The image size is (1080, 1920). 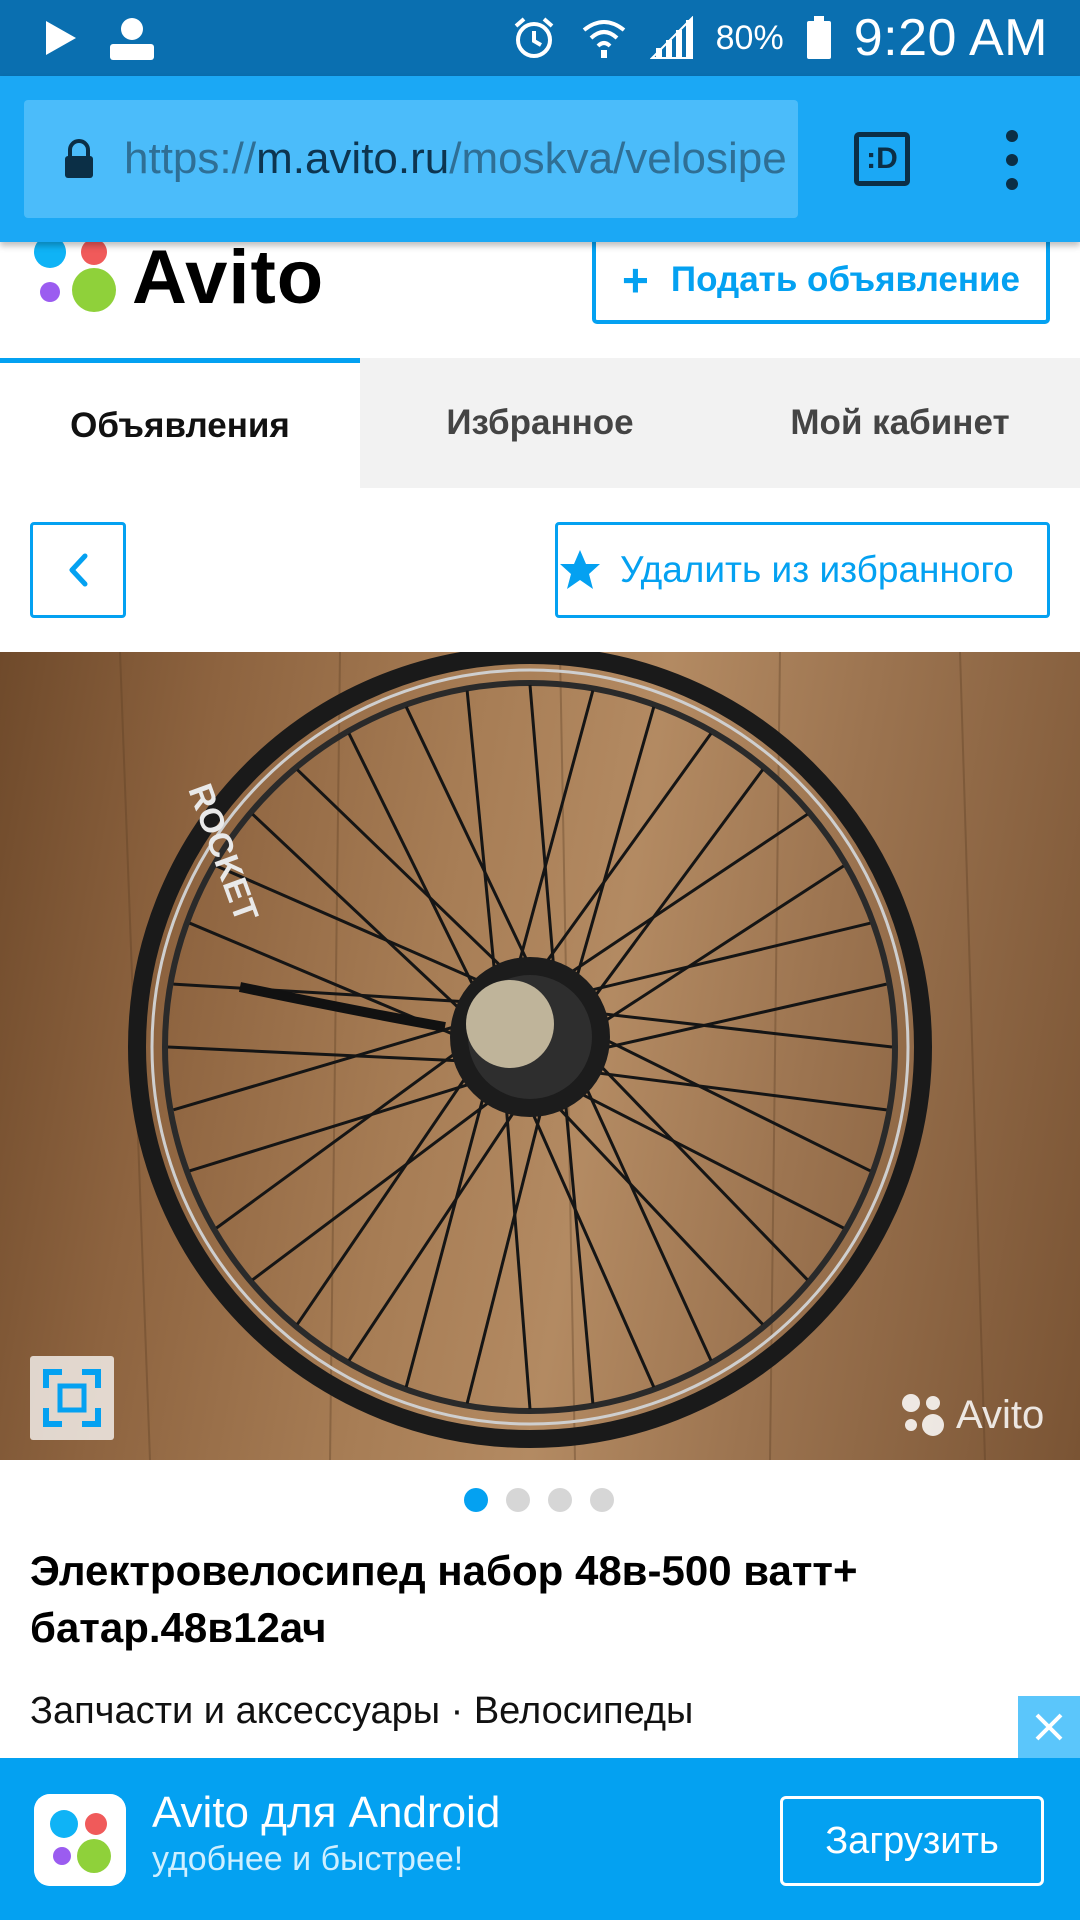 I want to click on banner-title: Avito для Android, so click(x=326, y=1812).